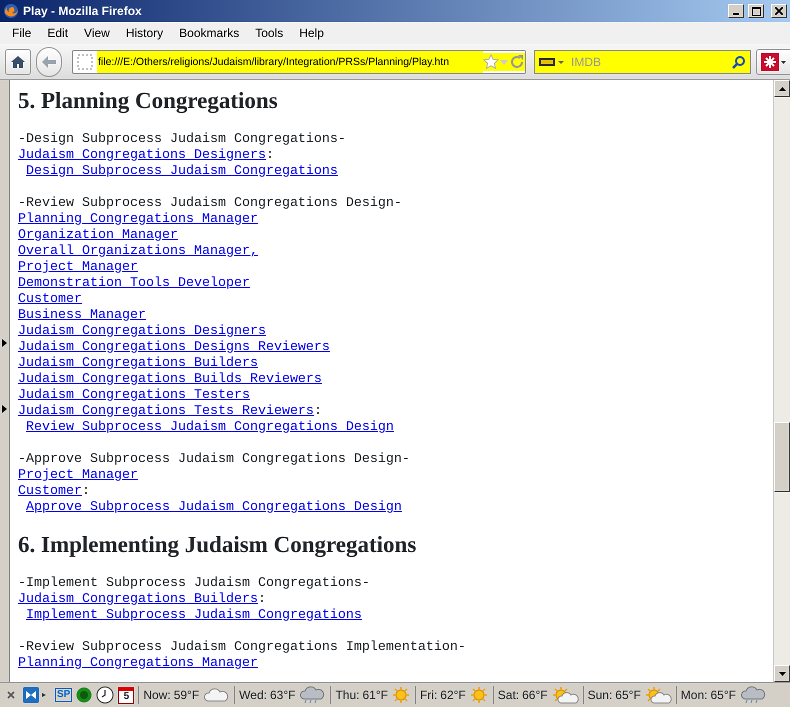  Describe the element at coordinates (148, 101) in the screenshot. I see `section-heading: 5. Planning Congregations` at that location.